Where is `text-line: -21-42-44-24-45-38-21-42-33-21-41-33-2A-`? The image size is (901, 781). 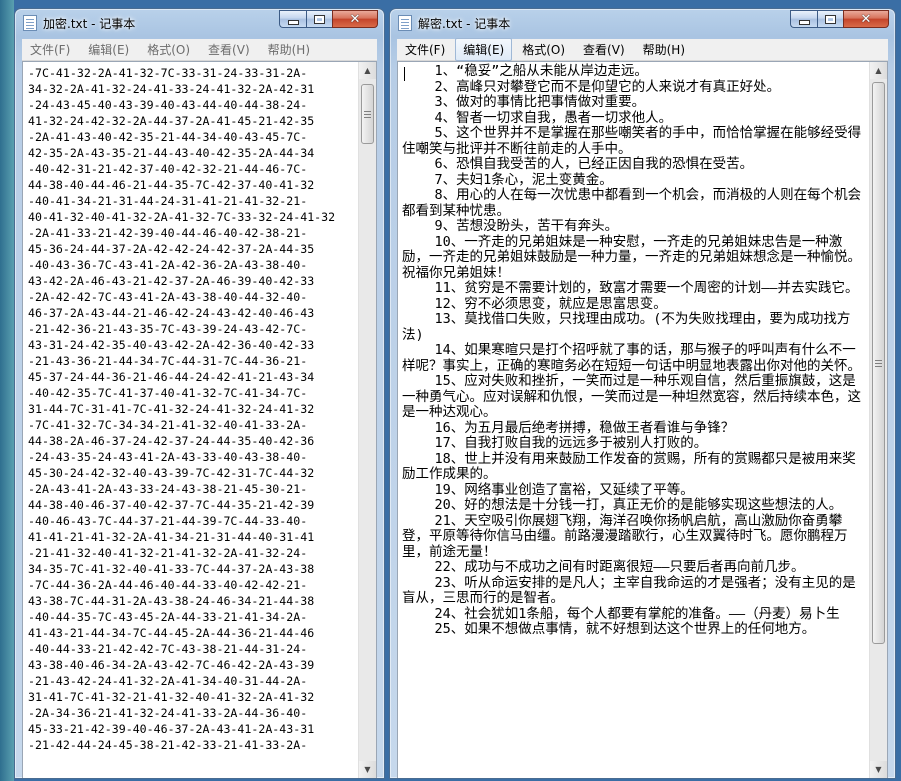 text-line: -21-42-44-24-45-38-21-42-33-21-41-33-2A- is located at coordinates (168, 745).